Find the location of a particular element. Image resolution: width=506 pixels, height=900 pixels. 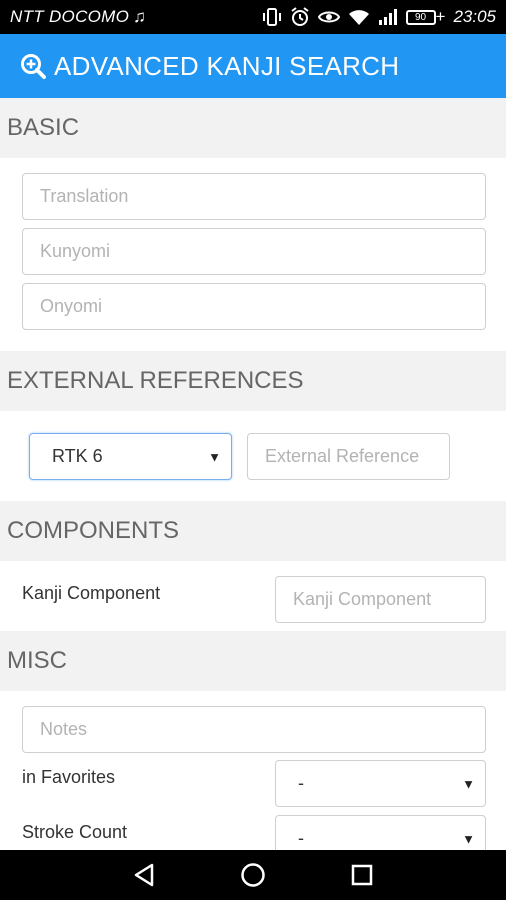

navigation-bar is located at coordinates (253, 875).